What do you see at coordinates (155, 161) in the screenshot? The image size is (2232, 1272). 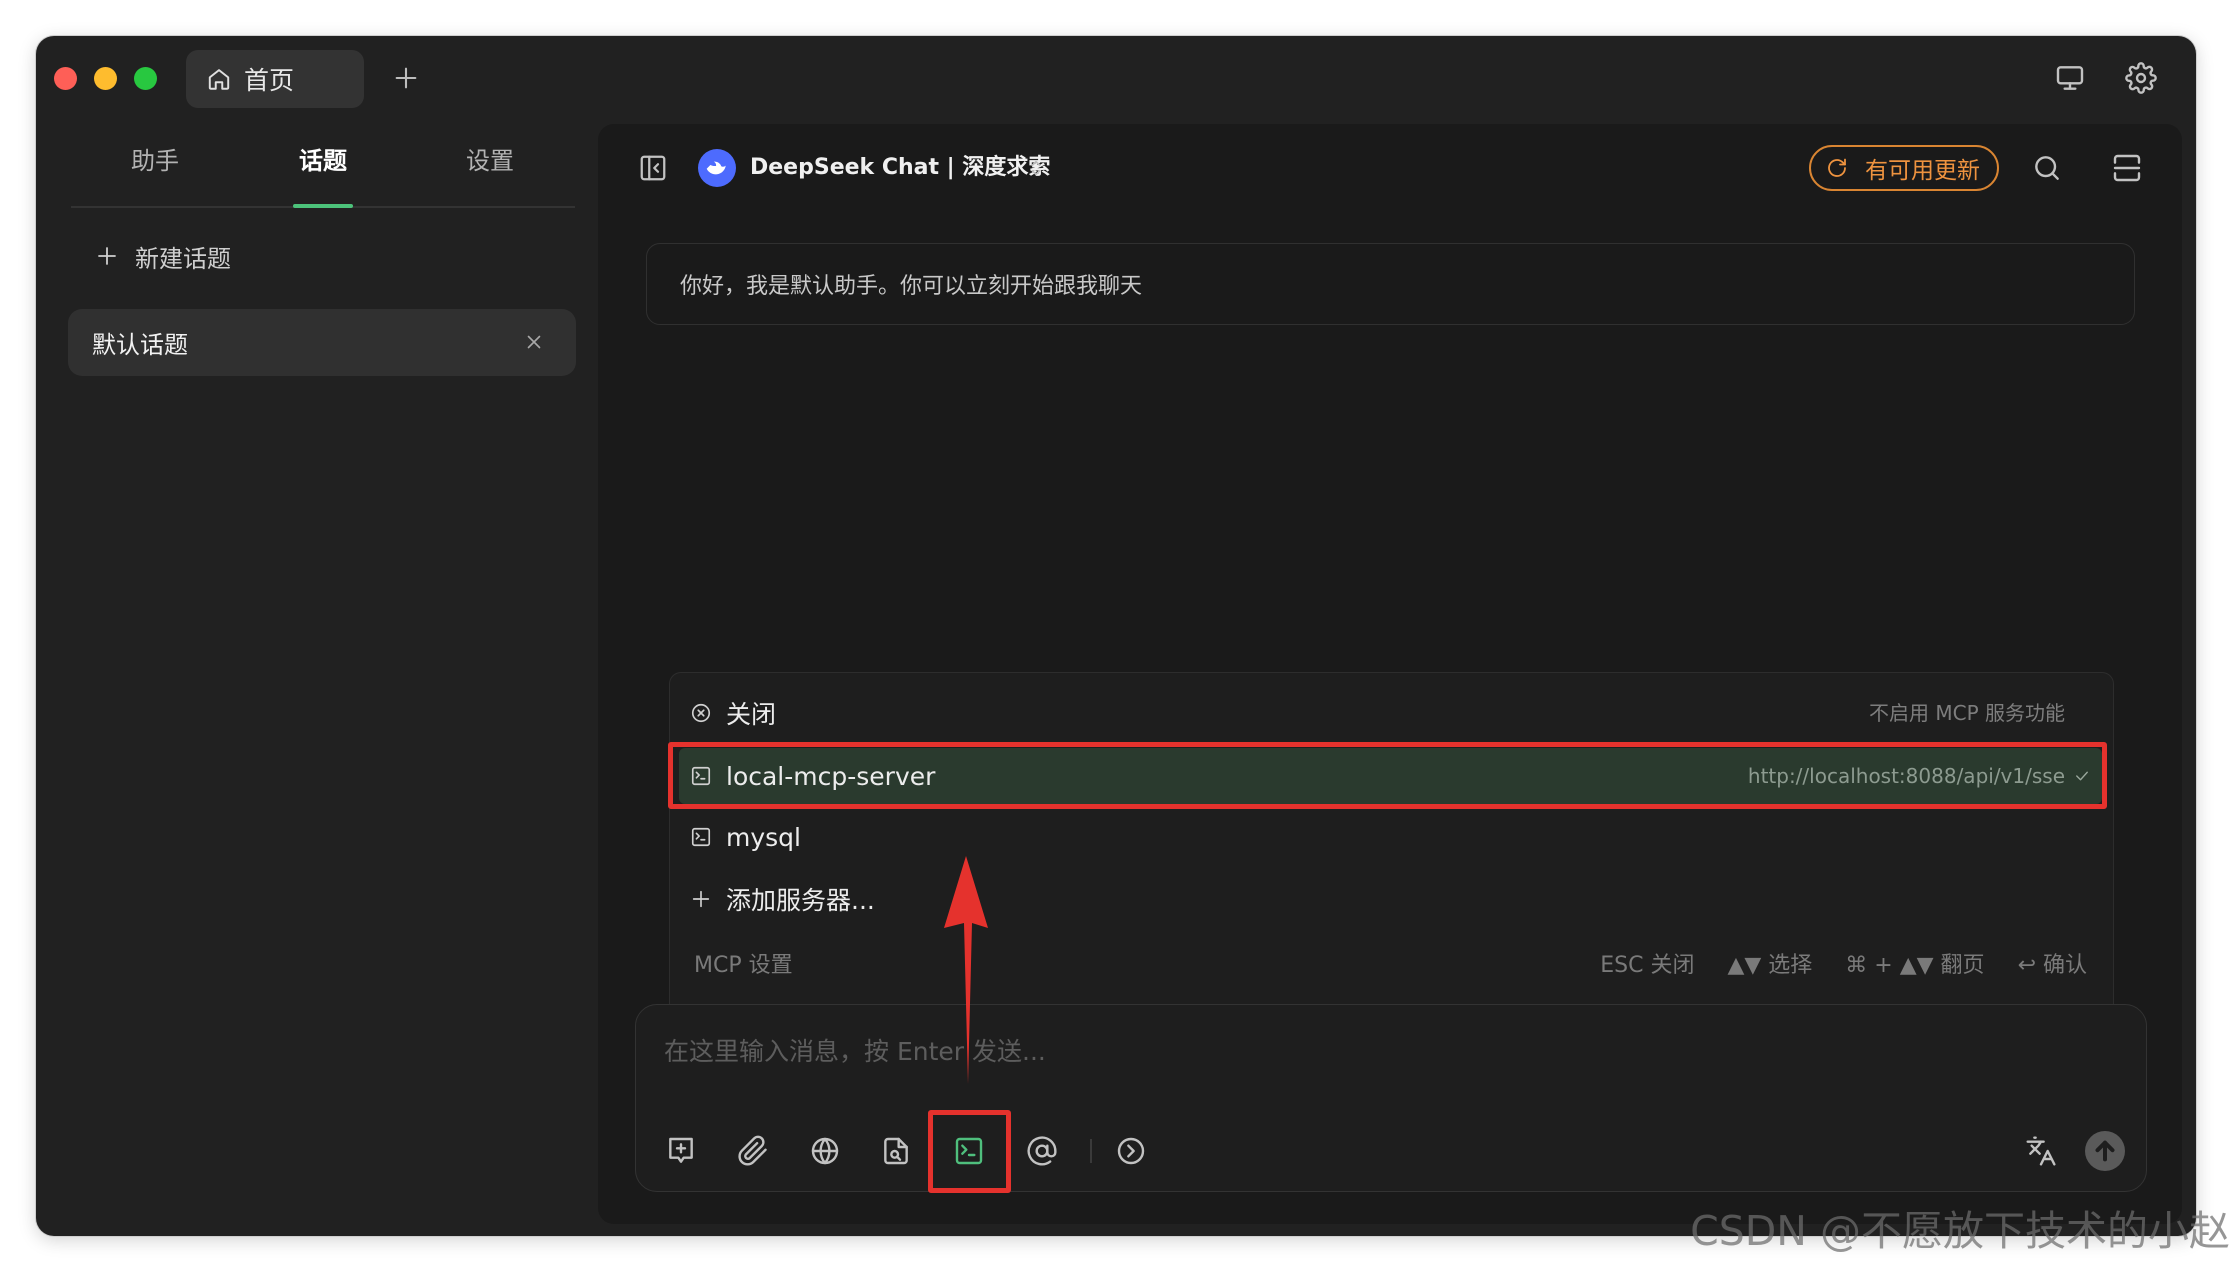 I see `sidebar-tab-assistant: 助手` at bounding box center [155, 161].